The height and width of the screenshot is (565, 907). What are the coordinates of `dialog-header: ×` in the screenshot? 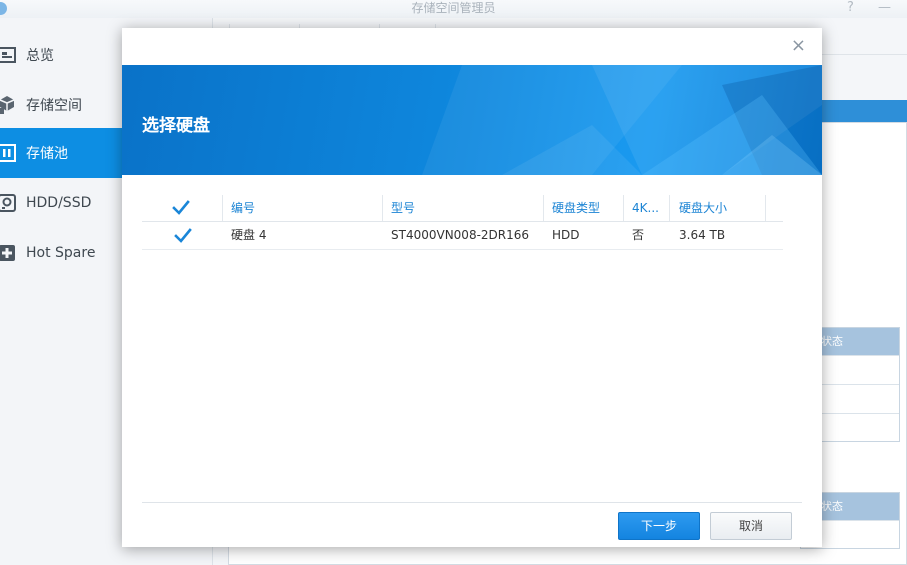 It's located at (472, 46).